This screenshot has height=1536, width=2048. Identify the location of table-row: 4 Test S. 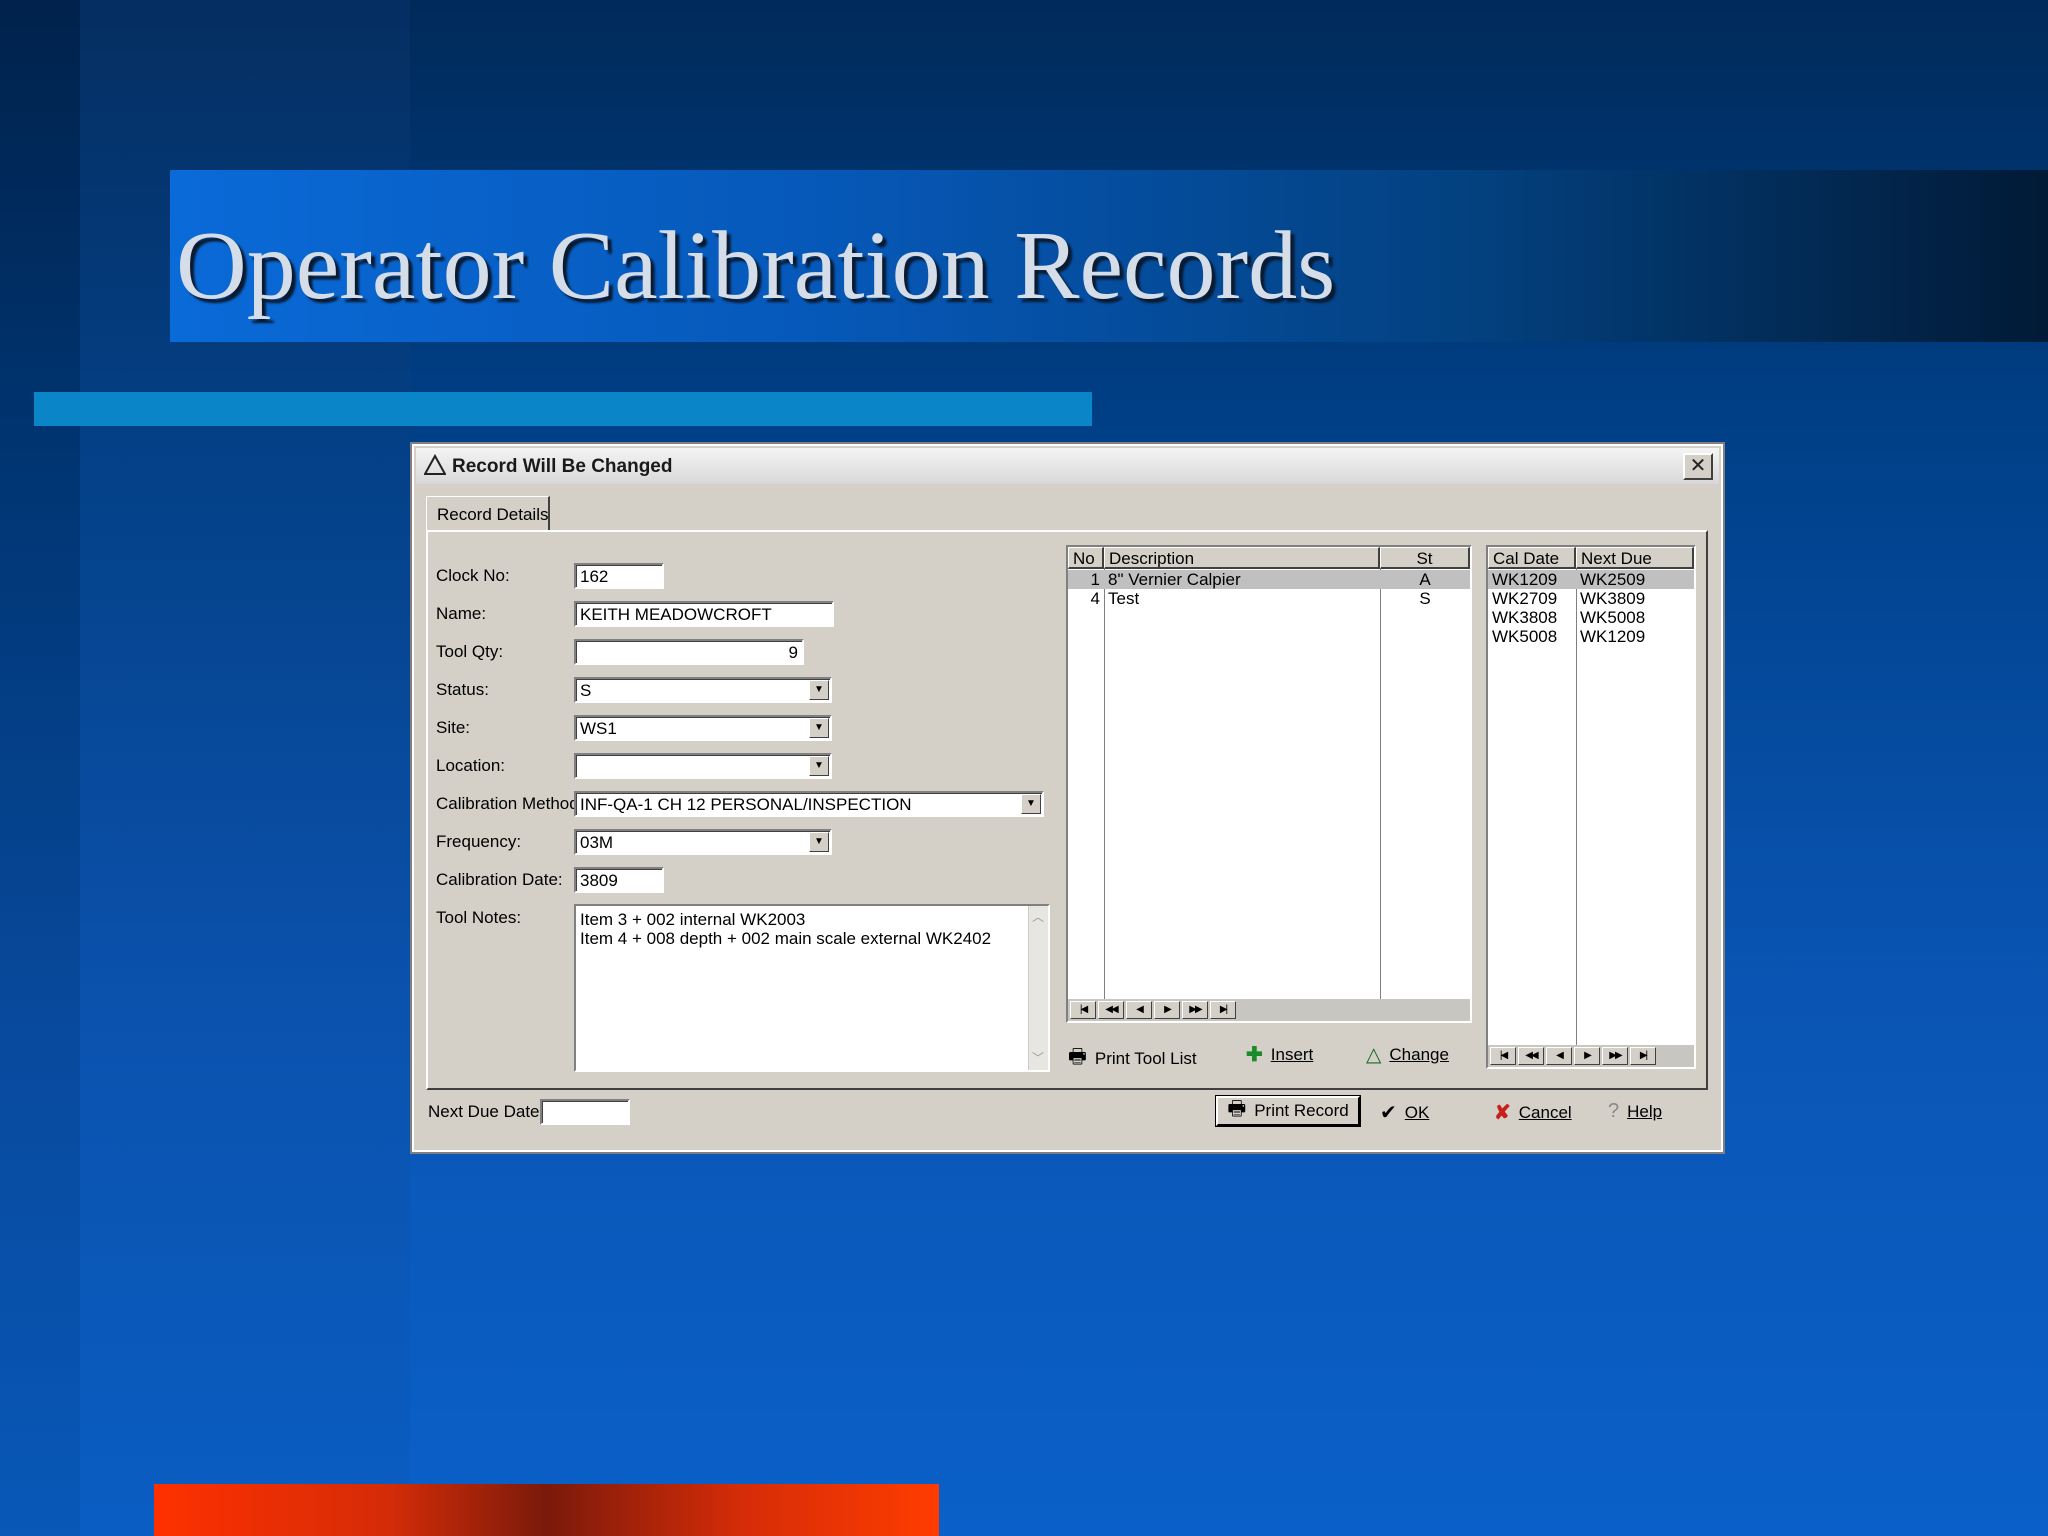
(1269, 598).